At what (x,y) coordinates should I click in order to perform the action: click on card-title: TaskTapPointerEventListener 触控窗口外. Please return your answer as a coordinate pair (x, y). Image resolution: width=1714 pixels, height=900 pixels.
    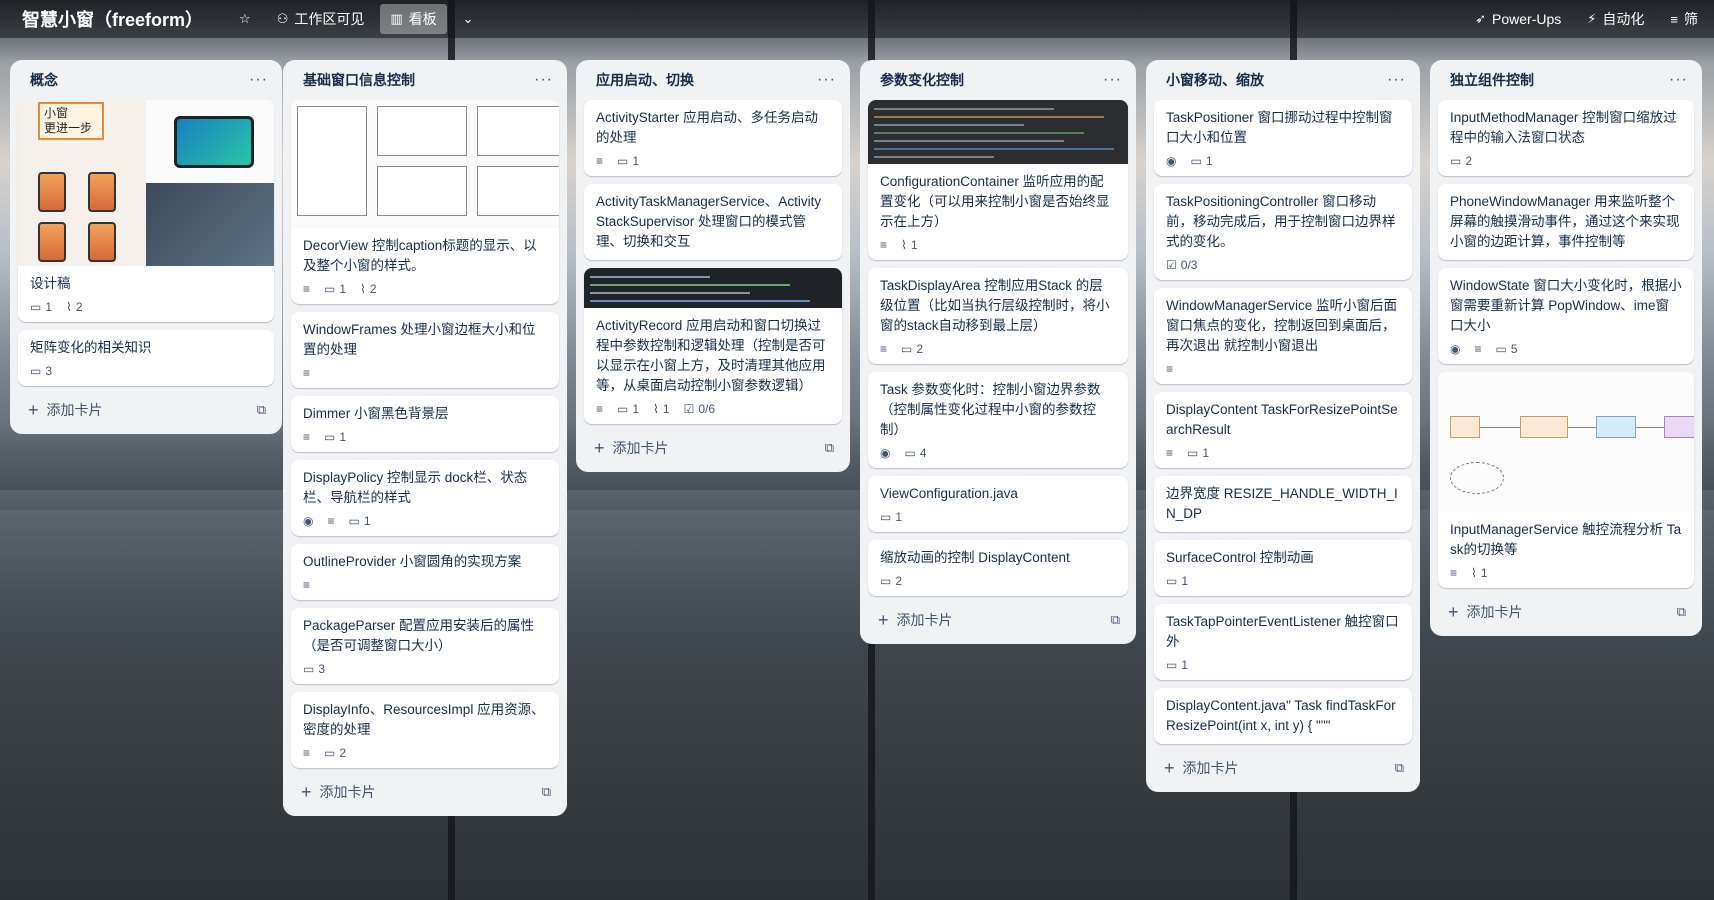
    Looking at the image, I should click on (1282, 631).